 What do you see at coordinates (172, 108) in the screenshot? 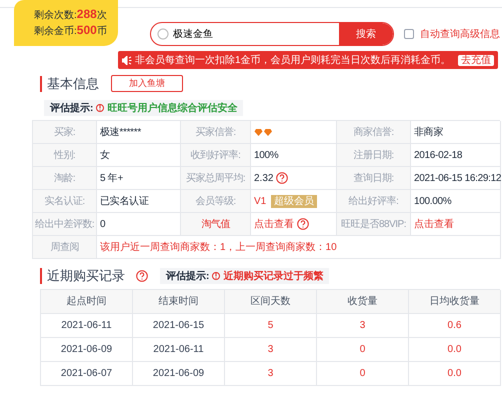
I see `tip-text: 旺旺号用户信息综合评估安全` at bounding box center [172, 108].